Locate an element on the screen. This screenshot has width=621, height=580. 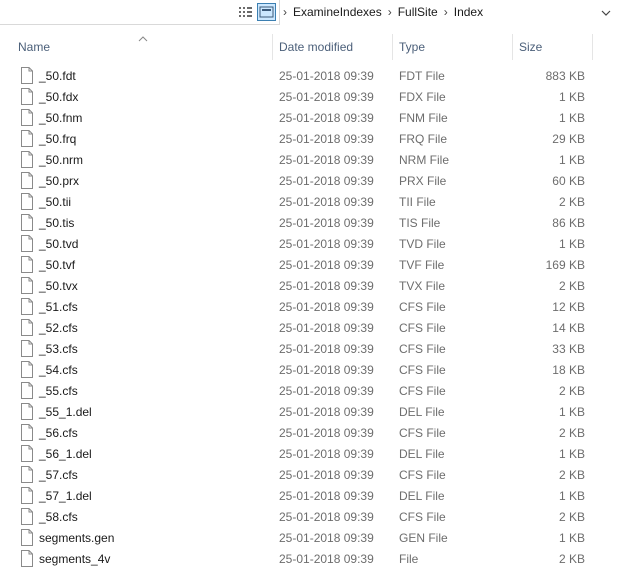
file-size: 33 KB is located at coordinates (568, 349).